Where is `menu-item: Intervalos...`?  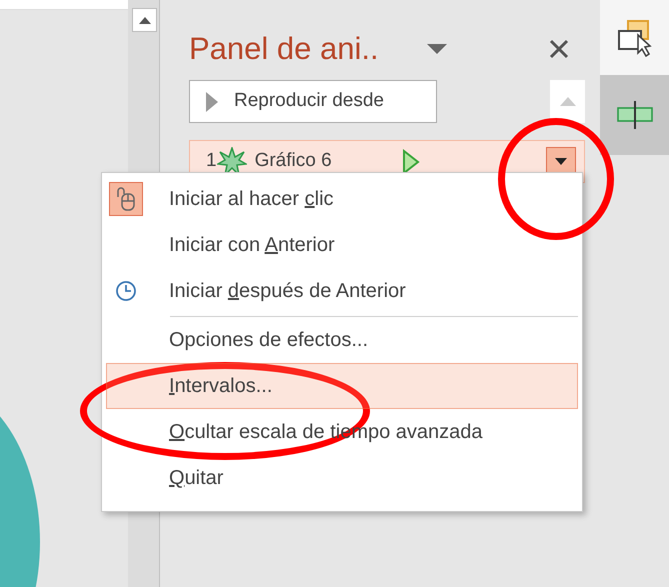
menu-item: Intervalos... is located at coordinates (342, 386).